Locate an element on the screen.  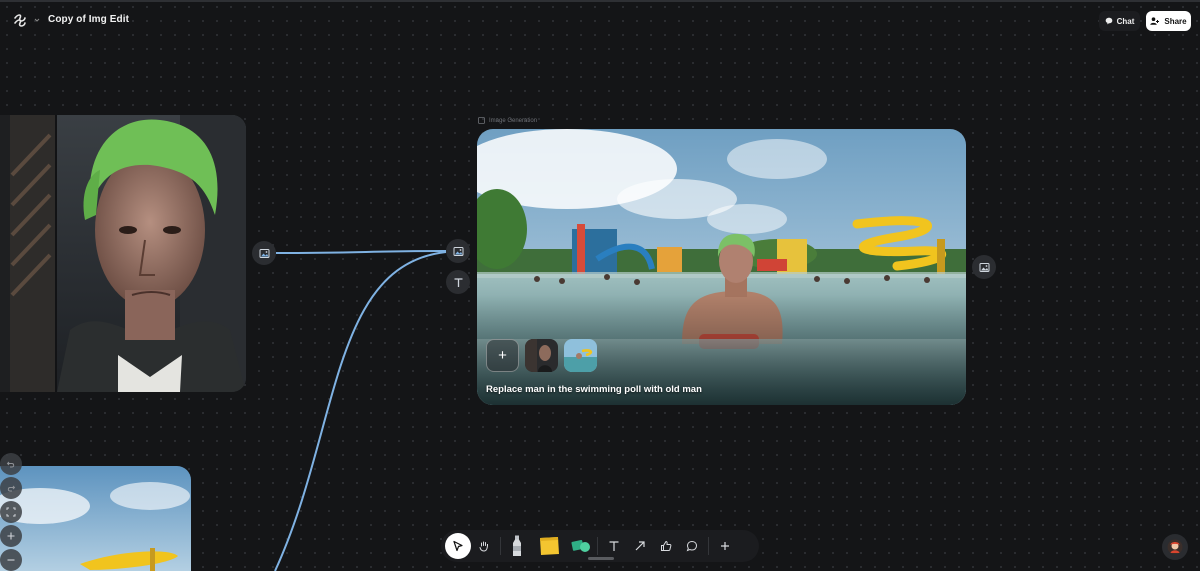
undo-icon is located at coordinates (10, 464).